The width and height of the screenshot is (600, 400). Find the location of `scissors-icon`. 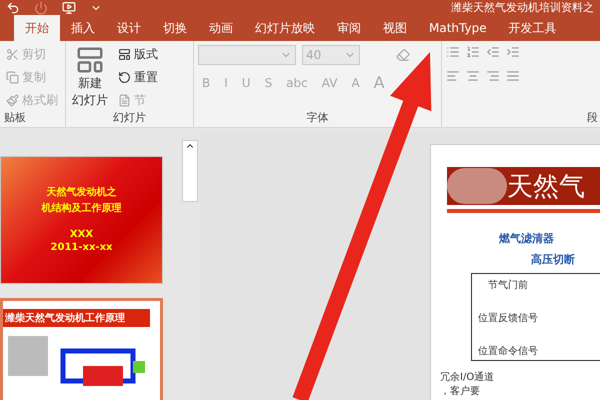

scissors-icon is located at coordinates (12, 54).